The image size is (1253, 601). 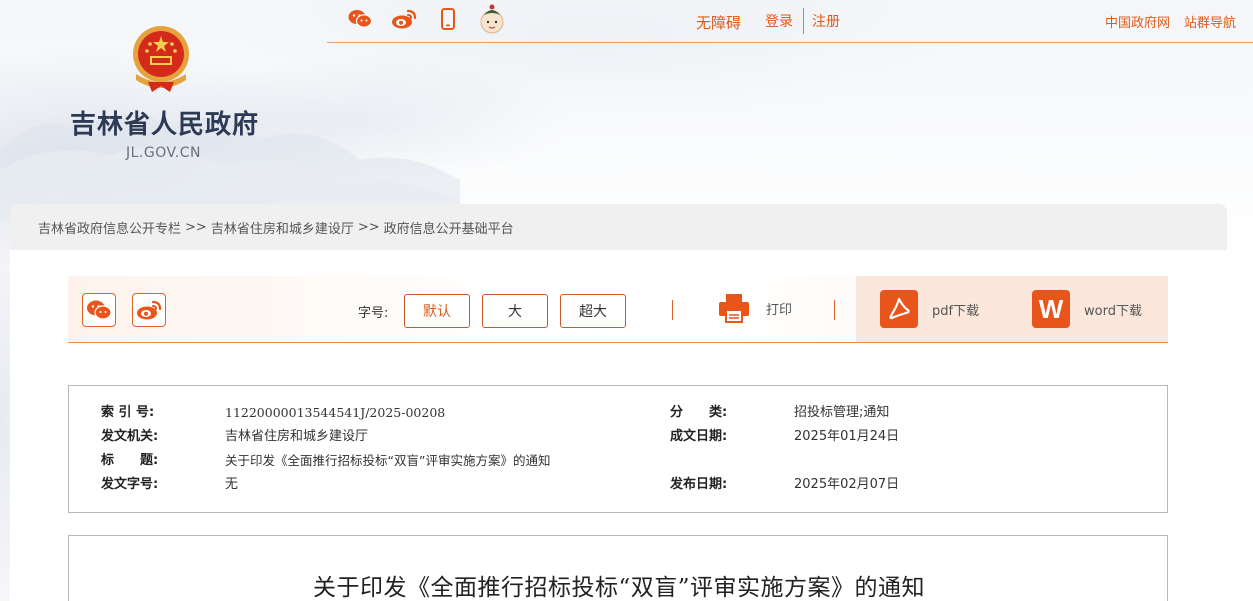 I want to click on word-download-label: word下载, so click(x=1113, y=311).